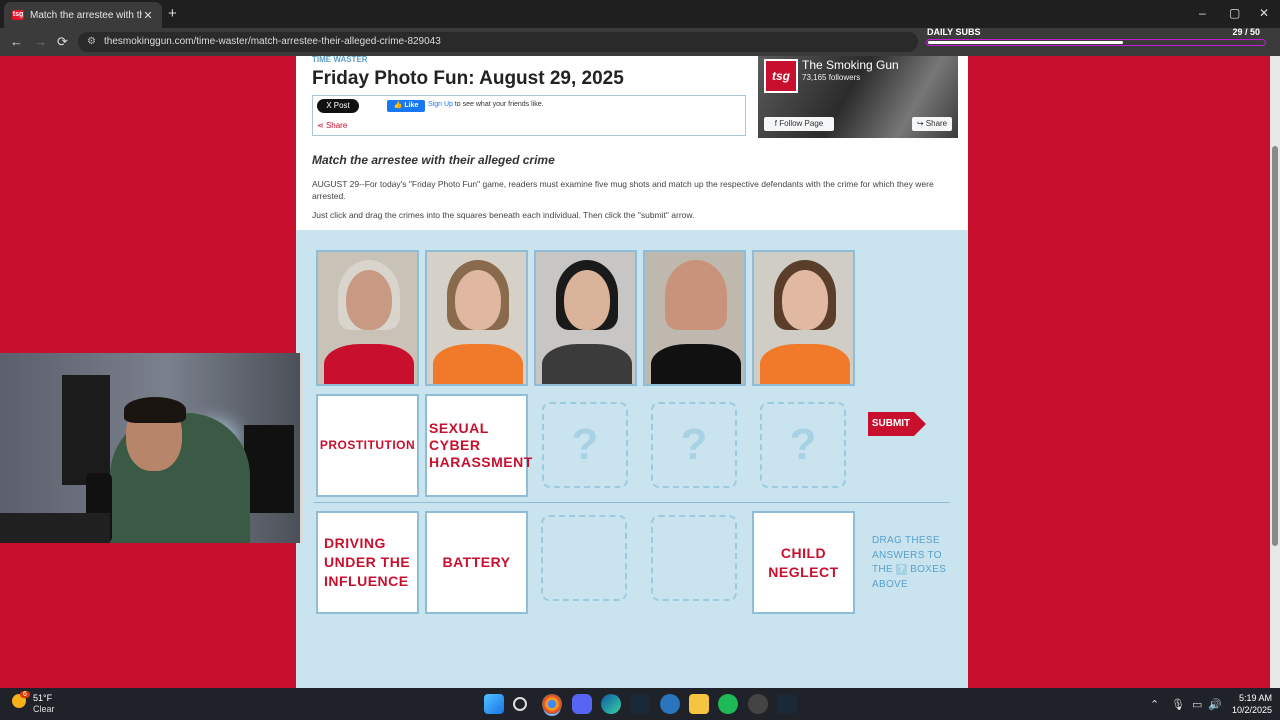 The width and height of the screenshot is (1280, 720). I want to click on weather-badge: 6, so click(25, 694).